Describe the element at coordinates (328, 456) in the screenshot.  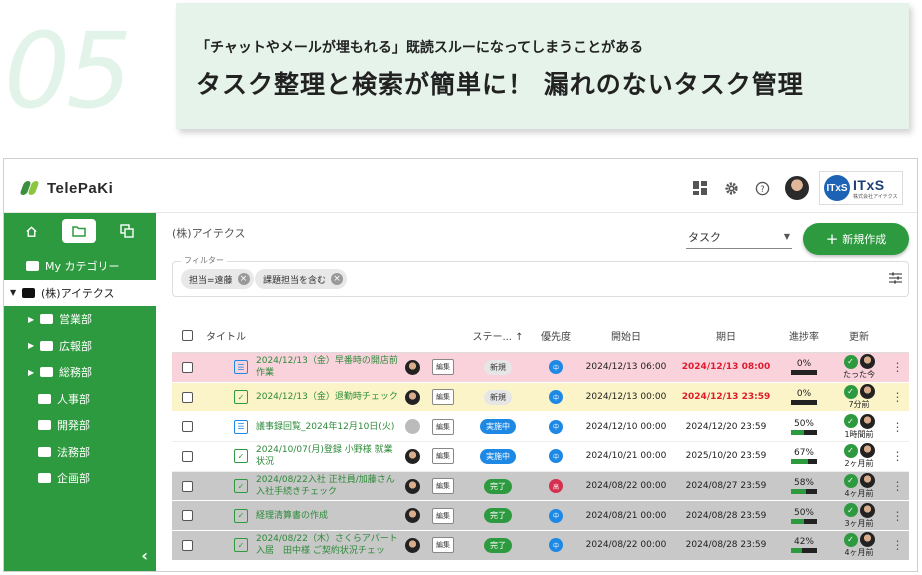
I see `task-title: 2024/10/07(月)登録 小野様 就業状況` at that location.